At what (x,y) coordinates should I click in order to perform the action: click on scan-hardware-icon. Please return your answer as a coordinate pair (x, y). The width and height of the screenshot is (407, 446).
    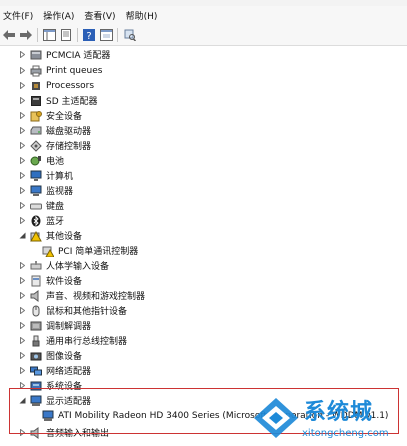
    Looking at the image, I should click on (129, 35).